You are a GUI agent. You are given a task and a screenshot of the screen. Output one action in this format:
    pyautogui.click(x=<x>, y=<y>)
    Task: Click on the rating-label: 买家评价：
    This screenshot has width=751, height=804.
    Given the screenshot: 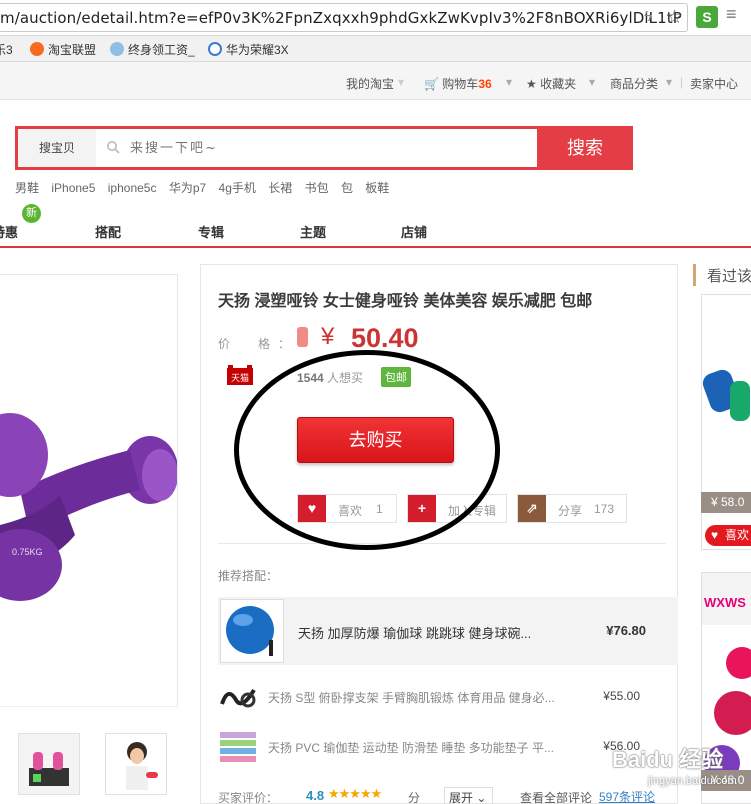 What is the action you would take?
    pyautogui.click(x=248, y=797)
    